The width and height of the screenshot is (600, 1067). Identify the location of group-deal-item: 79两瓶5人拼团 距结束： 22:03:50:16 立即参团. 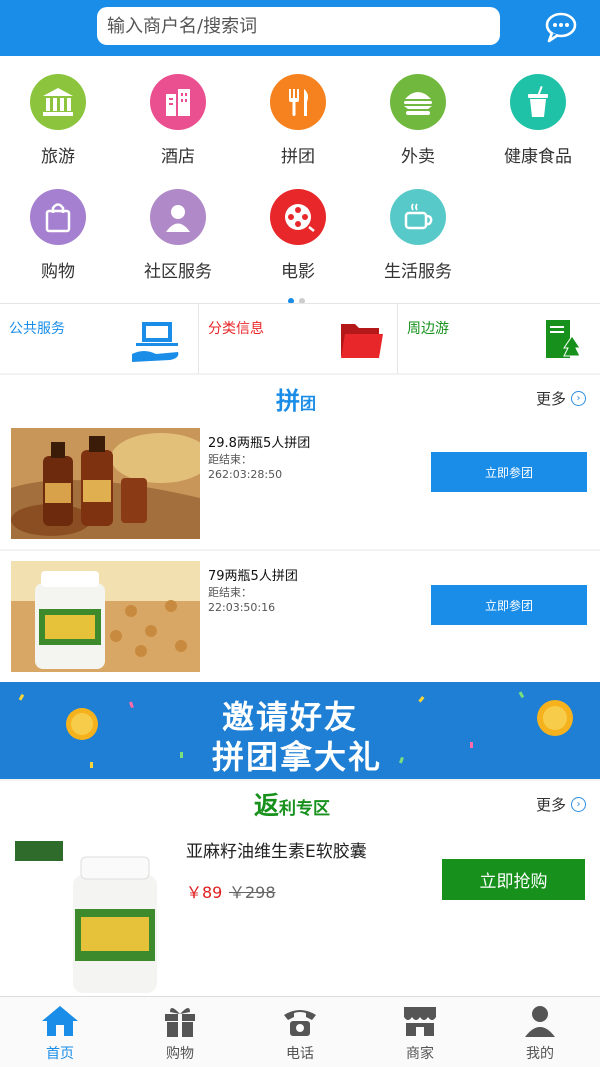
(300, 616).